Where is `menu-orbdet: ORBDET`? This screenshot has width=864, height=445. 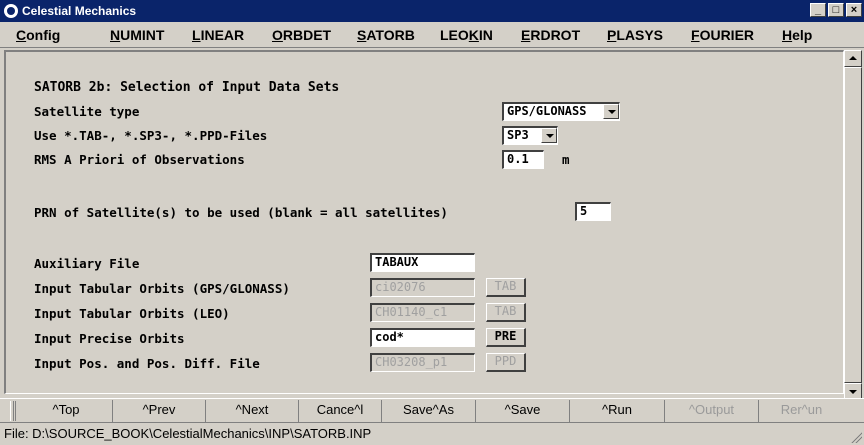 menu-orbdet: ORBDET is located at coordinates (301, 35).